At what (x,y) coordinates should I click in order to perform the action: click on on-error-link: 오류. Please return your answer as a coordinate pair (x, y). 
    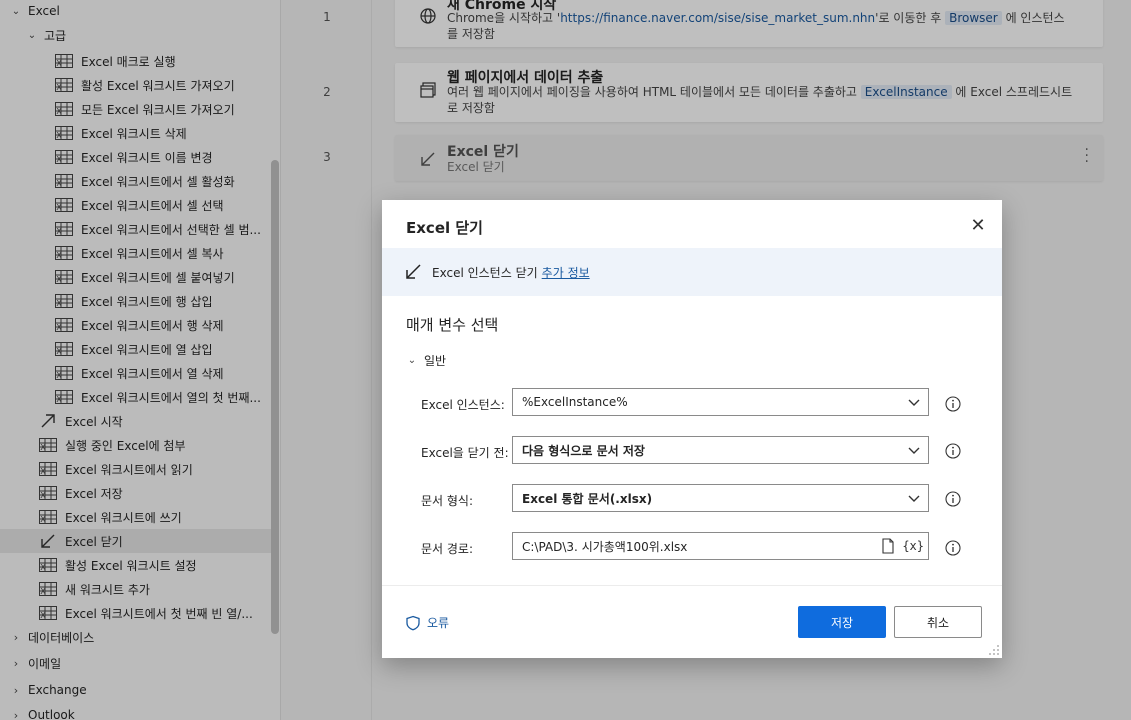
    Looking at the image, I should click on (427, 622).